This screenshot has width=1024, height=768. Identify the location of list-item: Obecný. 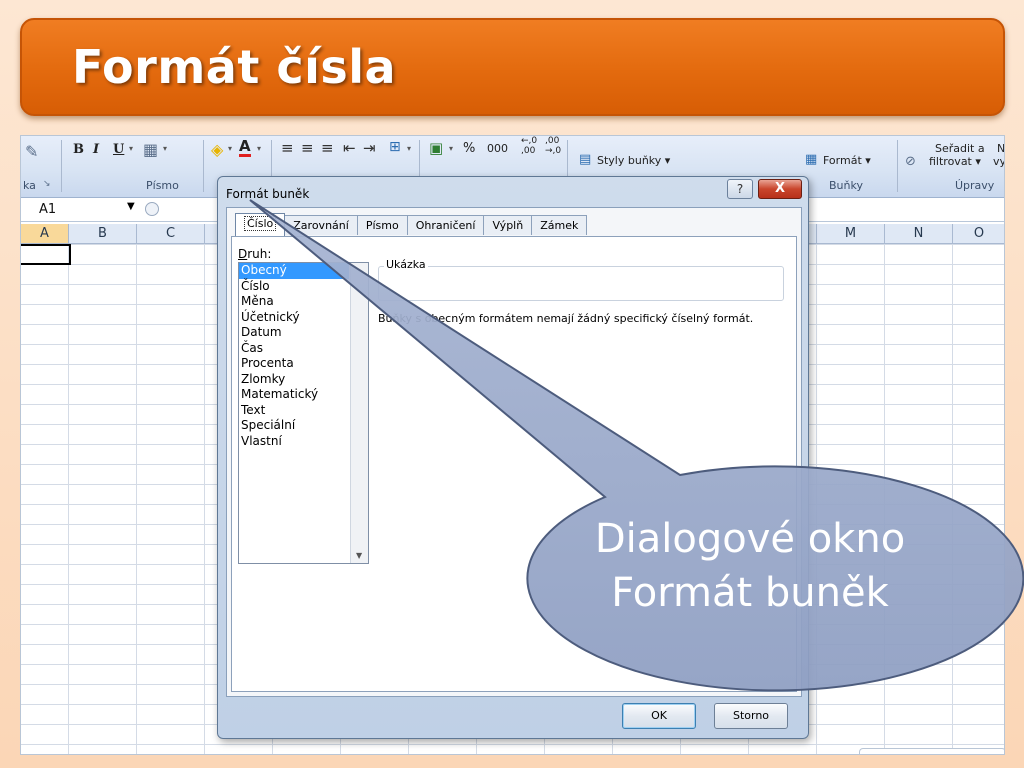
(294, 271).